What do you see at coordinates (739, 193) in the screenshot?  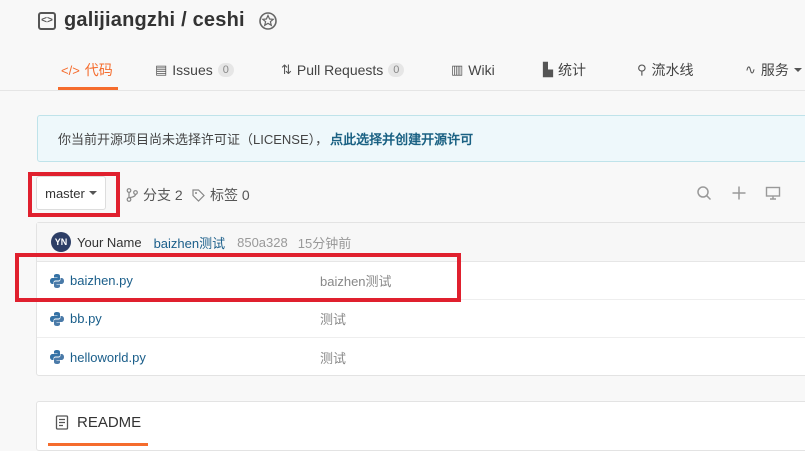 I see `add-file-icon` at bounding box center [739, 193].